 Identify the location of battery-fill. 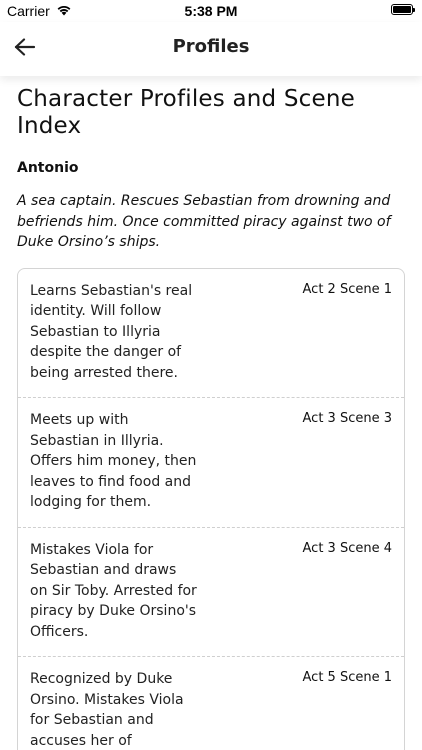
(402, 9).